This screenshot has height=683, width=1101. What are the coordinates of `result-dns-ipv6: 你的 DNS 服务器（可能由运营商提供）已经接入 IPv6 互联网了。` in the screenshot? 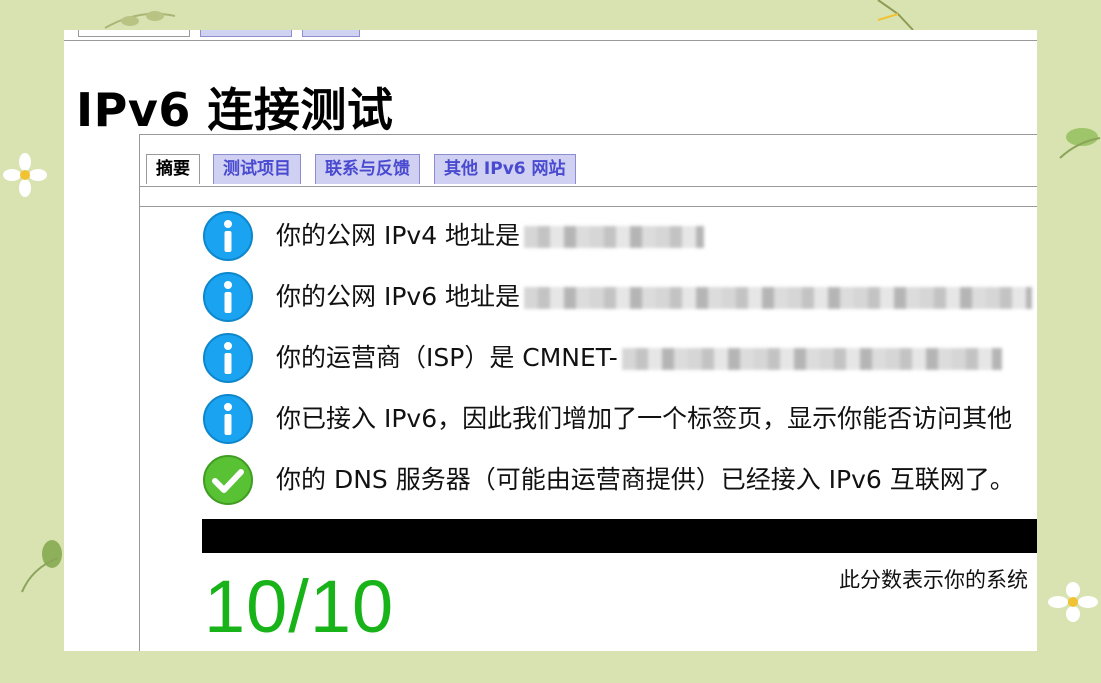 It's located at (619, 480).